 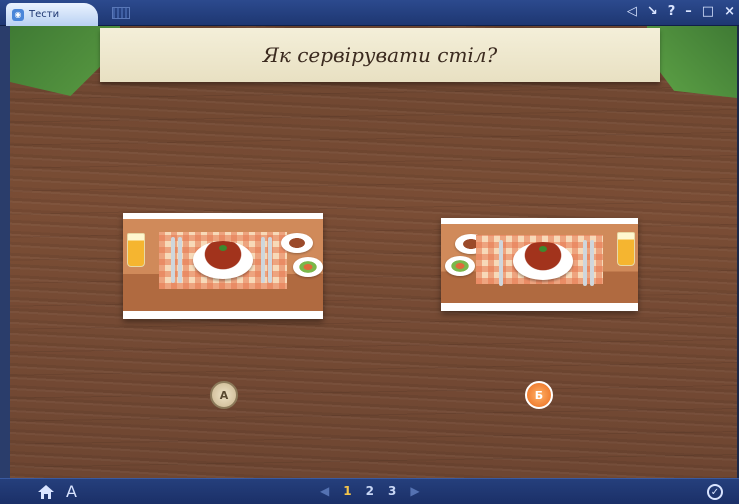 I want to click on question-banner: Як сервірувати стіл?, so click(x=380, y=55).